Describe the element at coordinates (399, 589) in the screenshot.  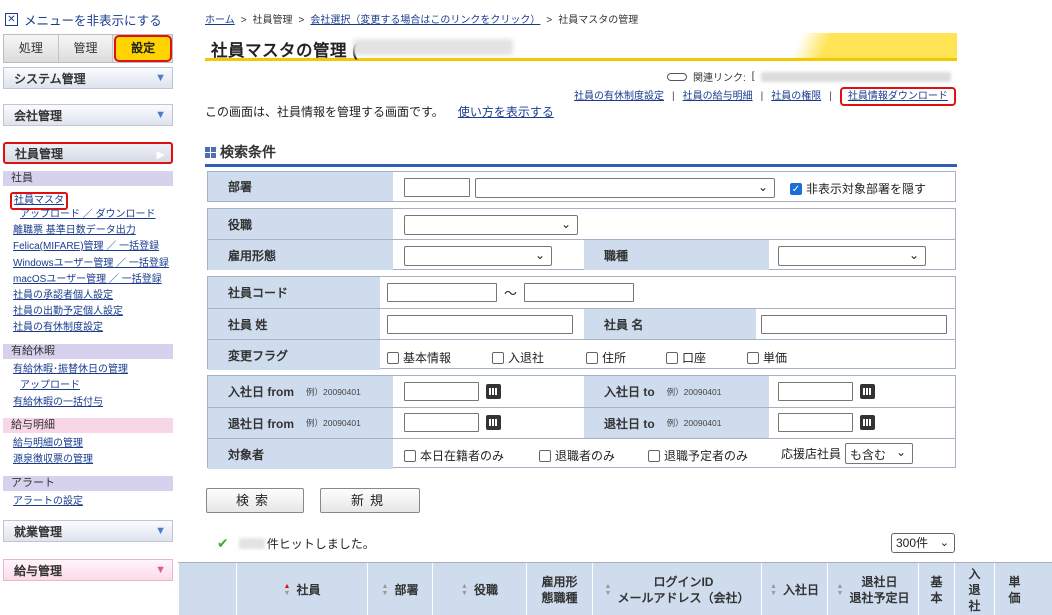
I see `th-dept: ▲ ▼ 部署` at that location.